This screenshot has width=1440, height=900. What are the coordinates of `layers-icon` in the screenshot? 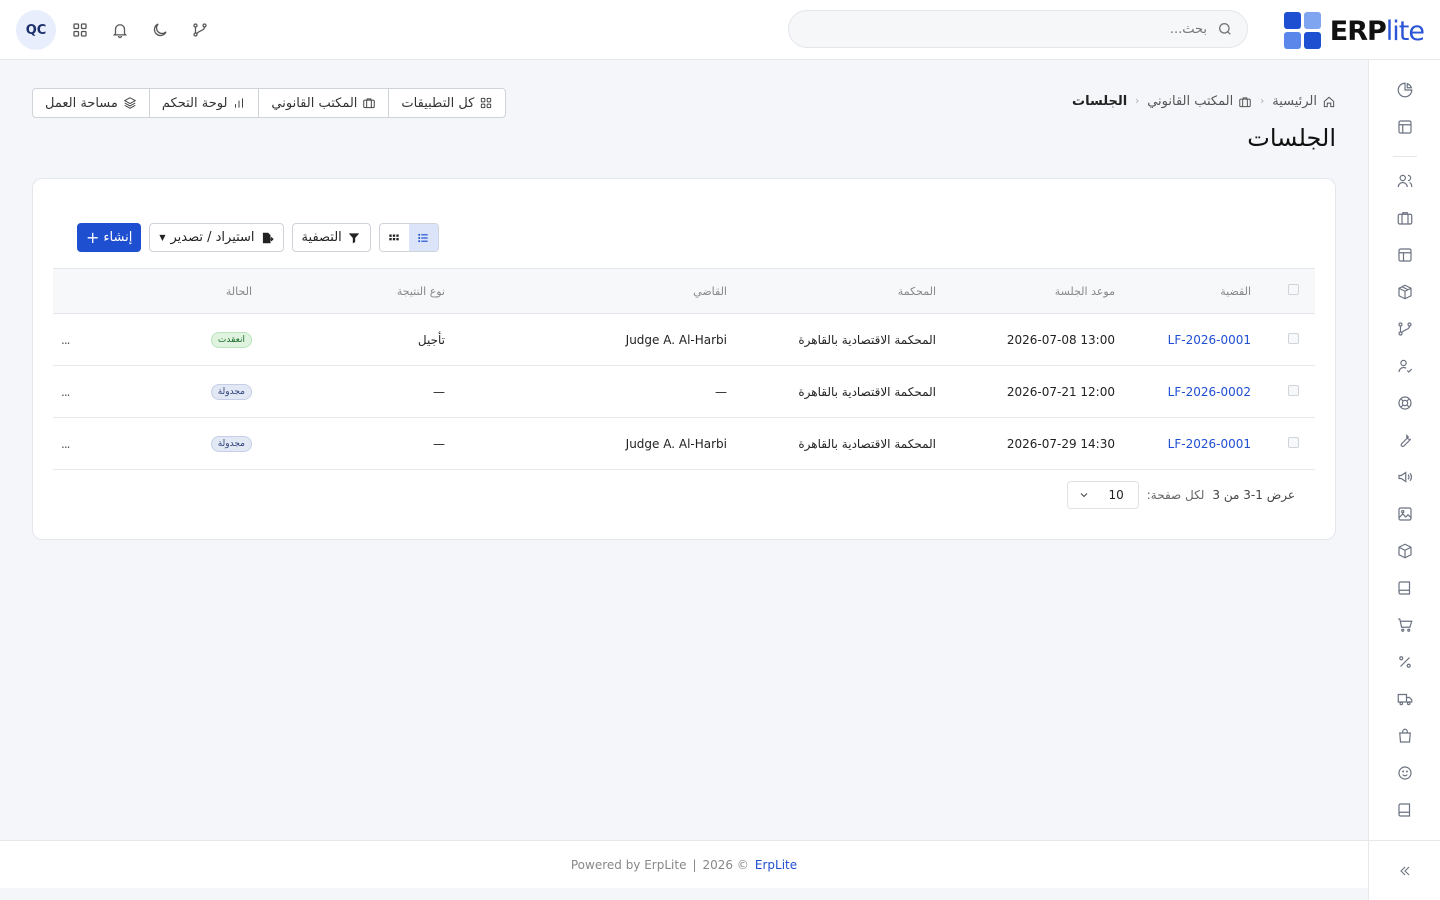 It's located at (130, 103).